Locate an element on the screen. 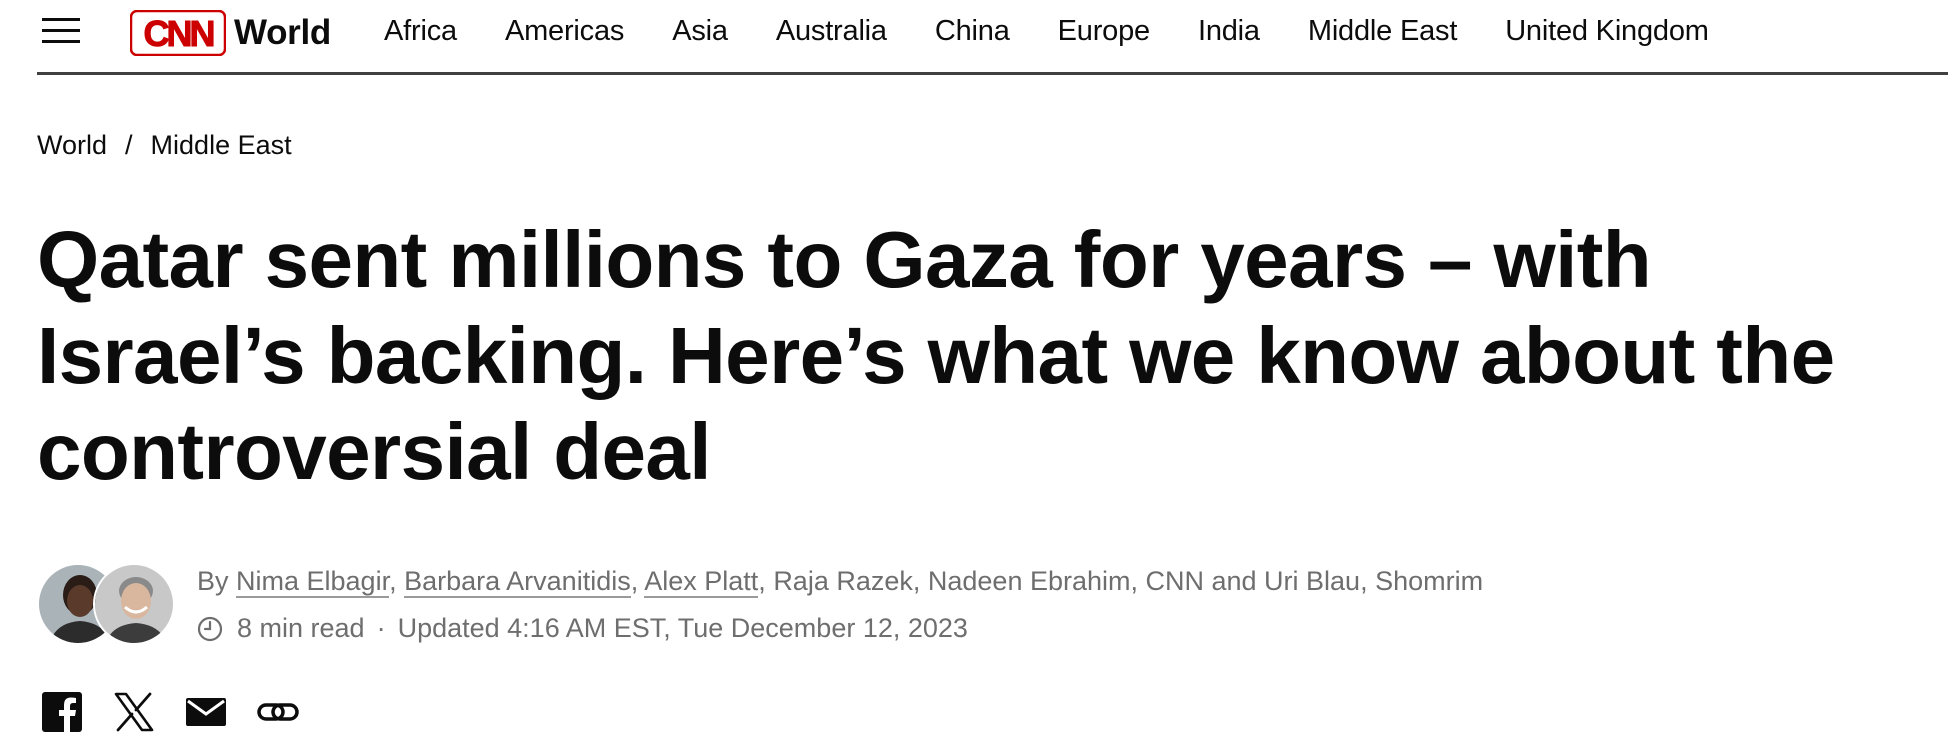 This screenshot has width=1948, height=754. link-icon is located at coordinates (278, 712).